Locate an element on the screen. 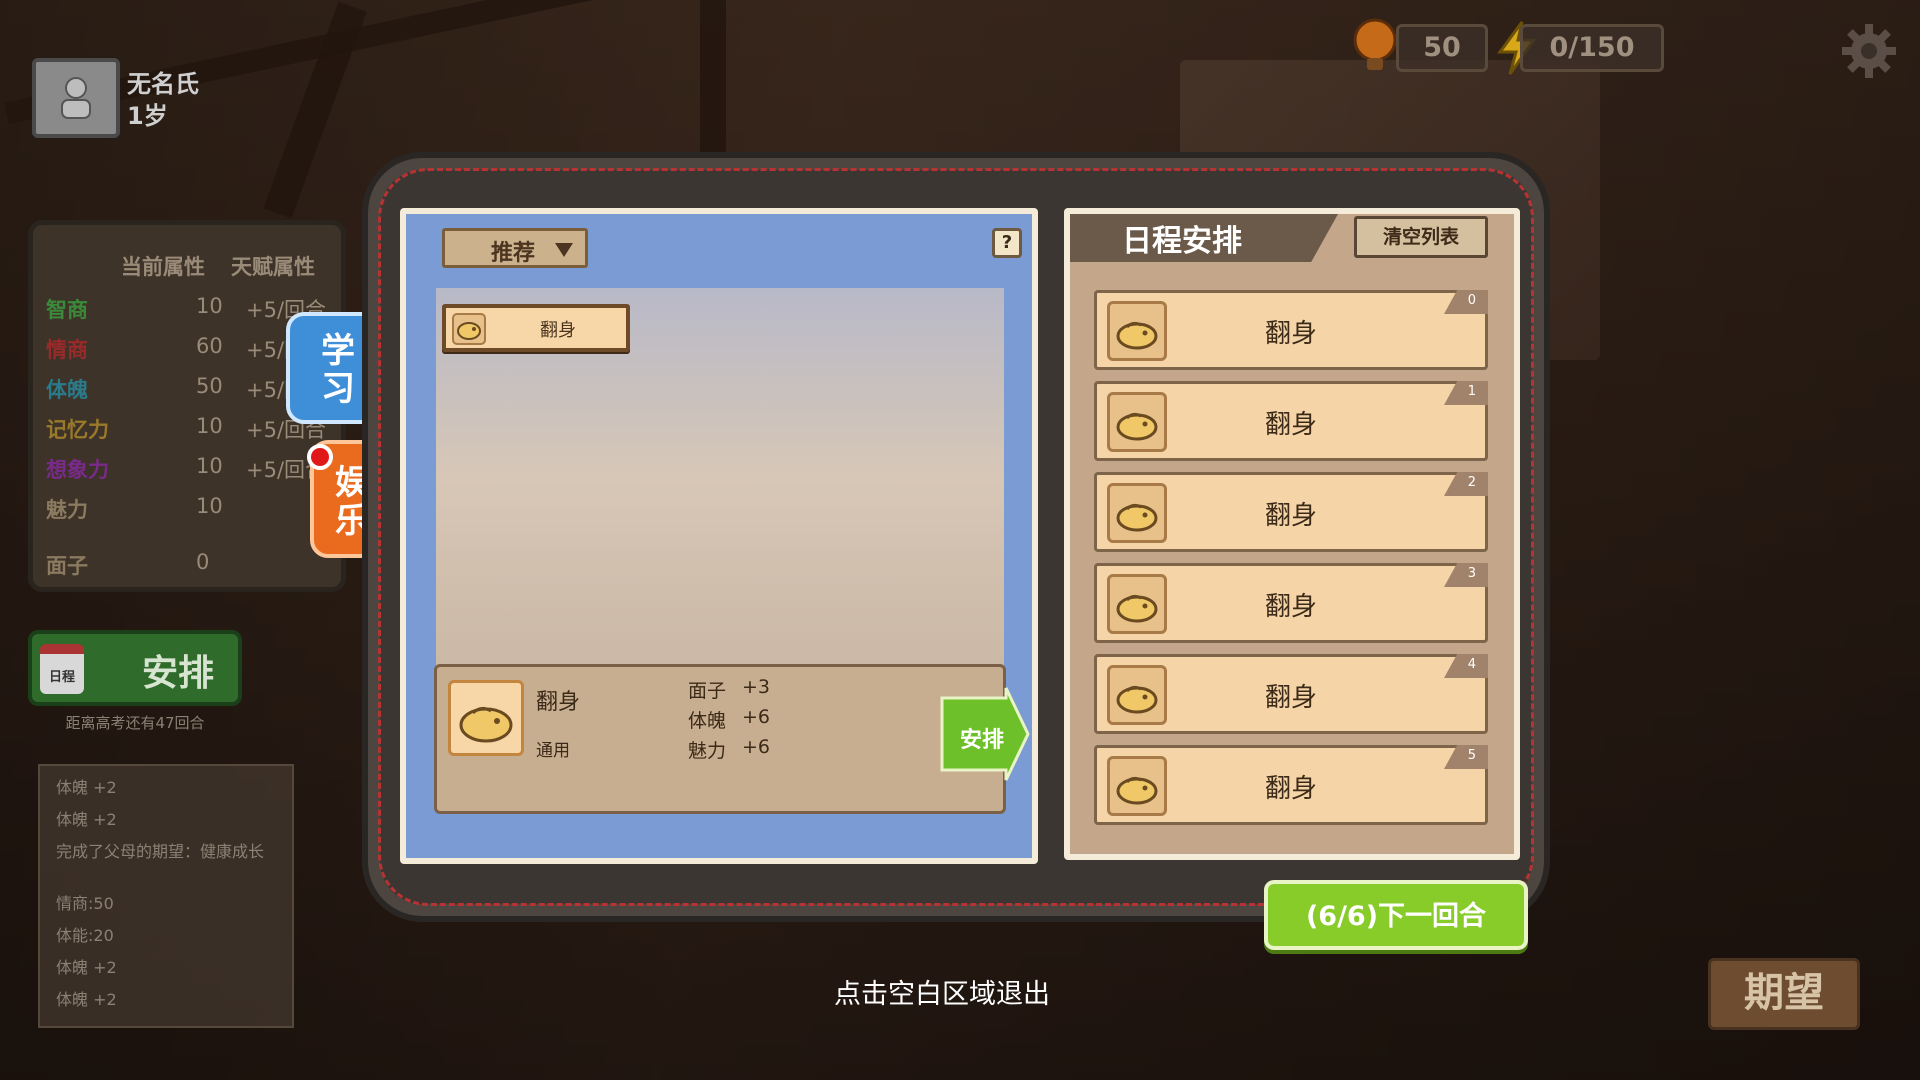  clear-list-button: 清空列表 is located at coordinates (1421, 237).